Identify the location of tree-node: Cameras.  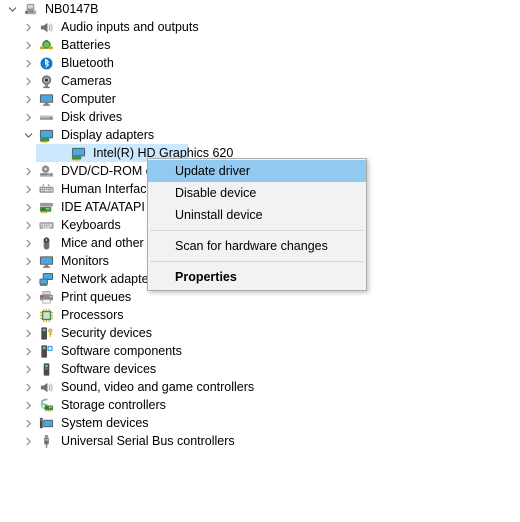
(260, 81).